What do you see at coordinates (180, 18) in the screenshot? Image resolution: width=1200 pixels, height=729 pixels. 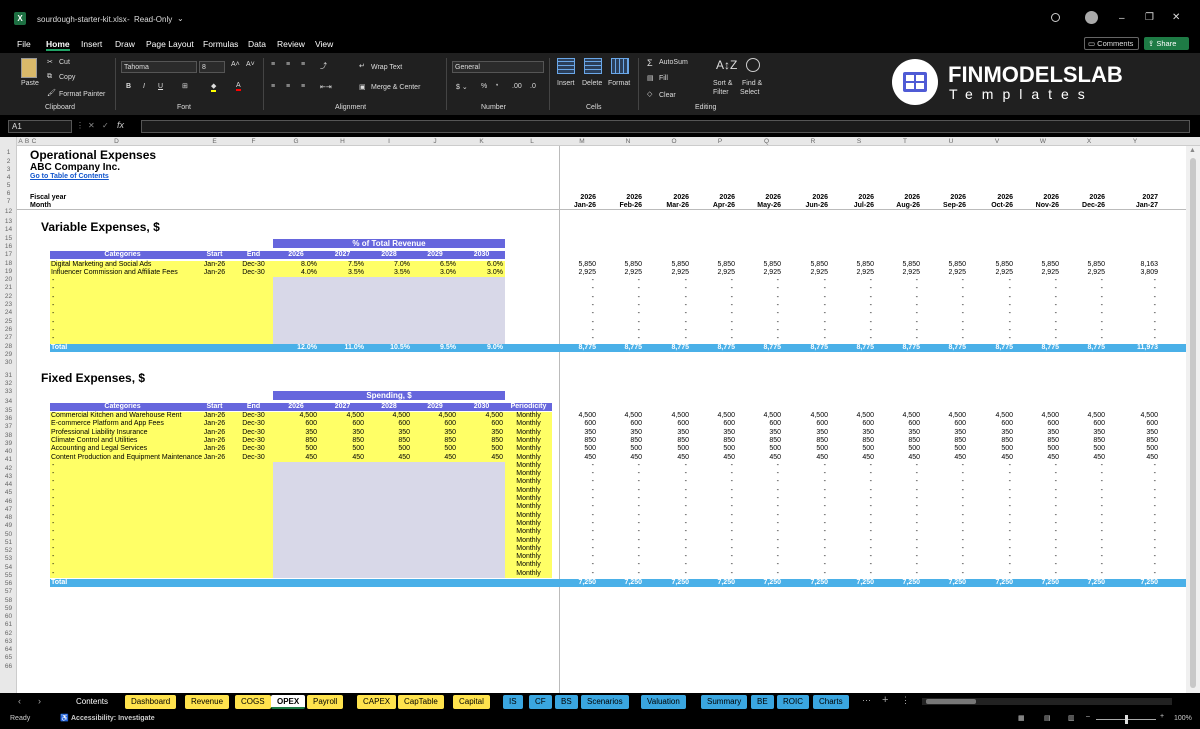 I see `chevron-down-icon: ⌄` at bounding box center [180, 18].